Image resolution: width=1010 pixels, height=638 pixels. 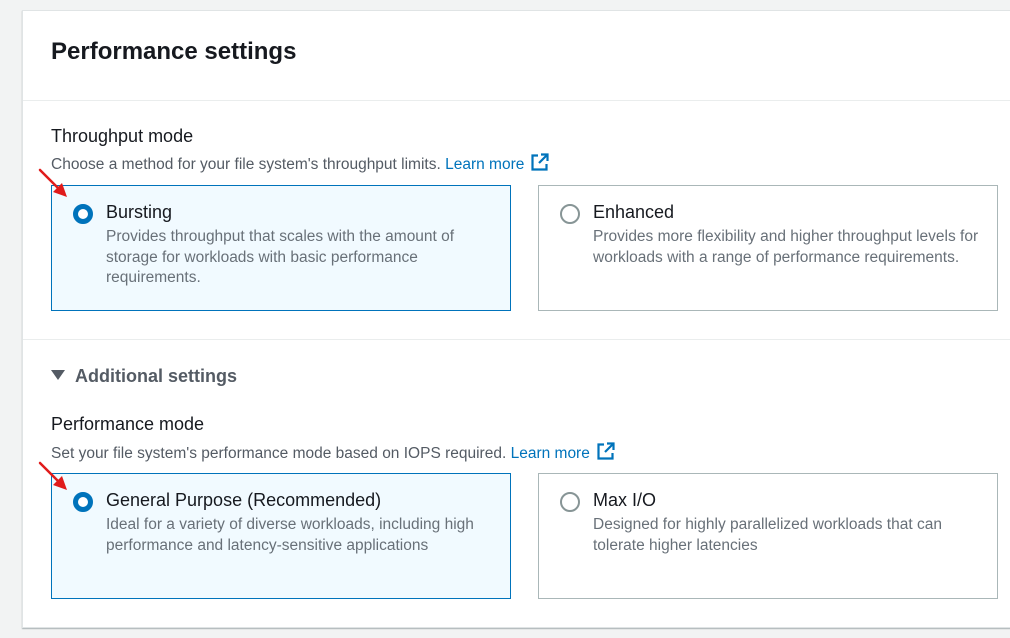 I want to click on additional-settings-label: Additional settings, so click(x=156, y=376).